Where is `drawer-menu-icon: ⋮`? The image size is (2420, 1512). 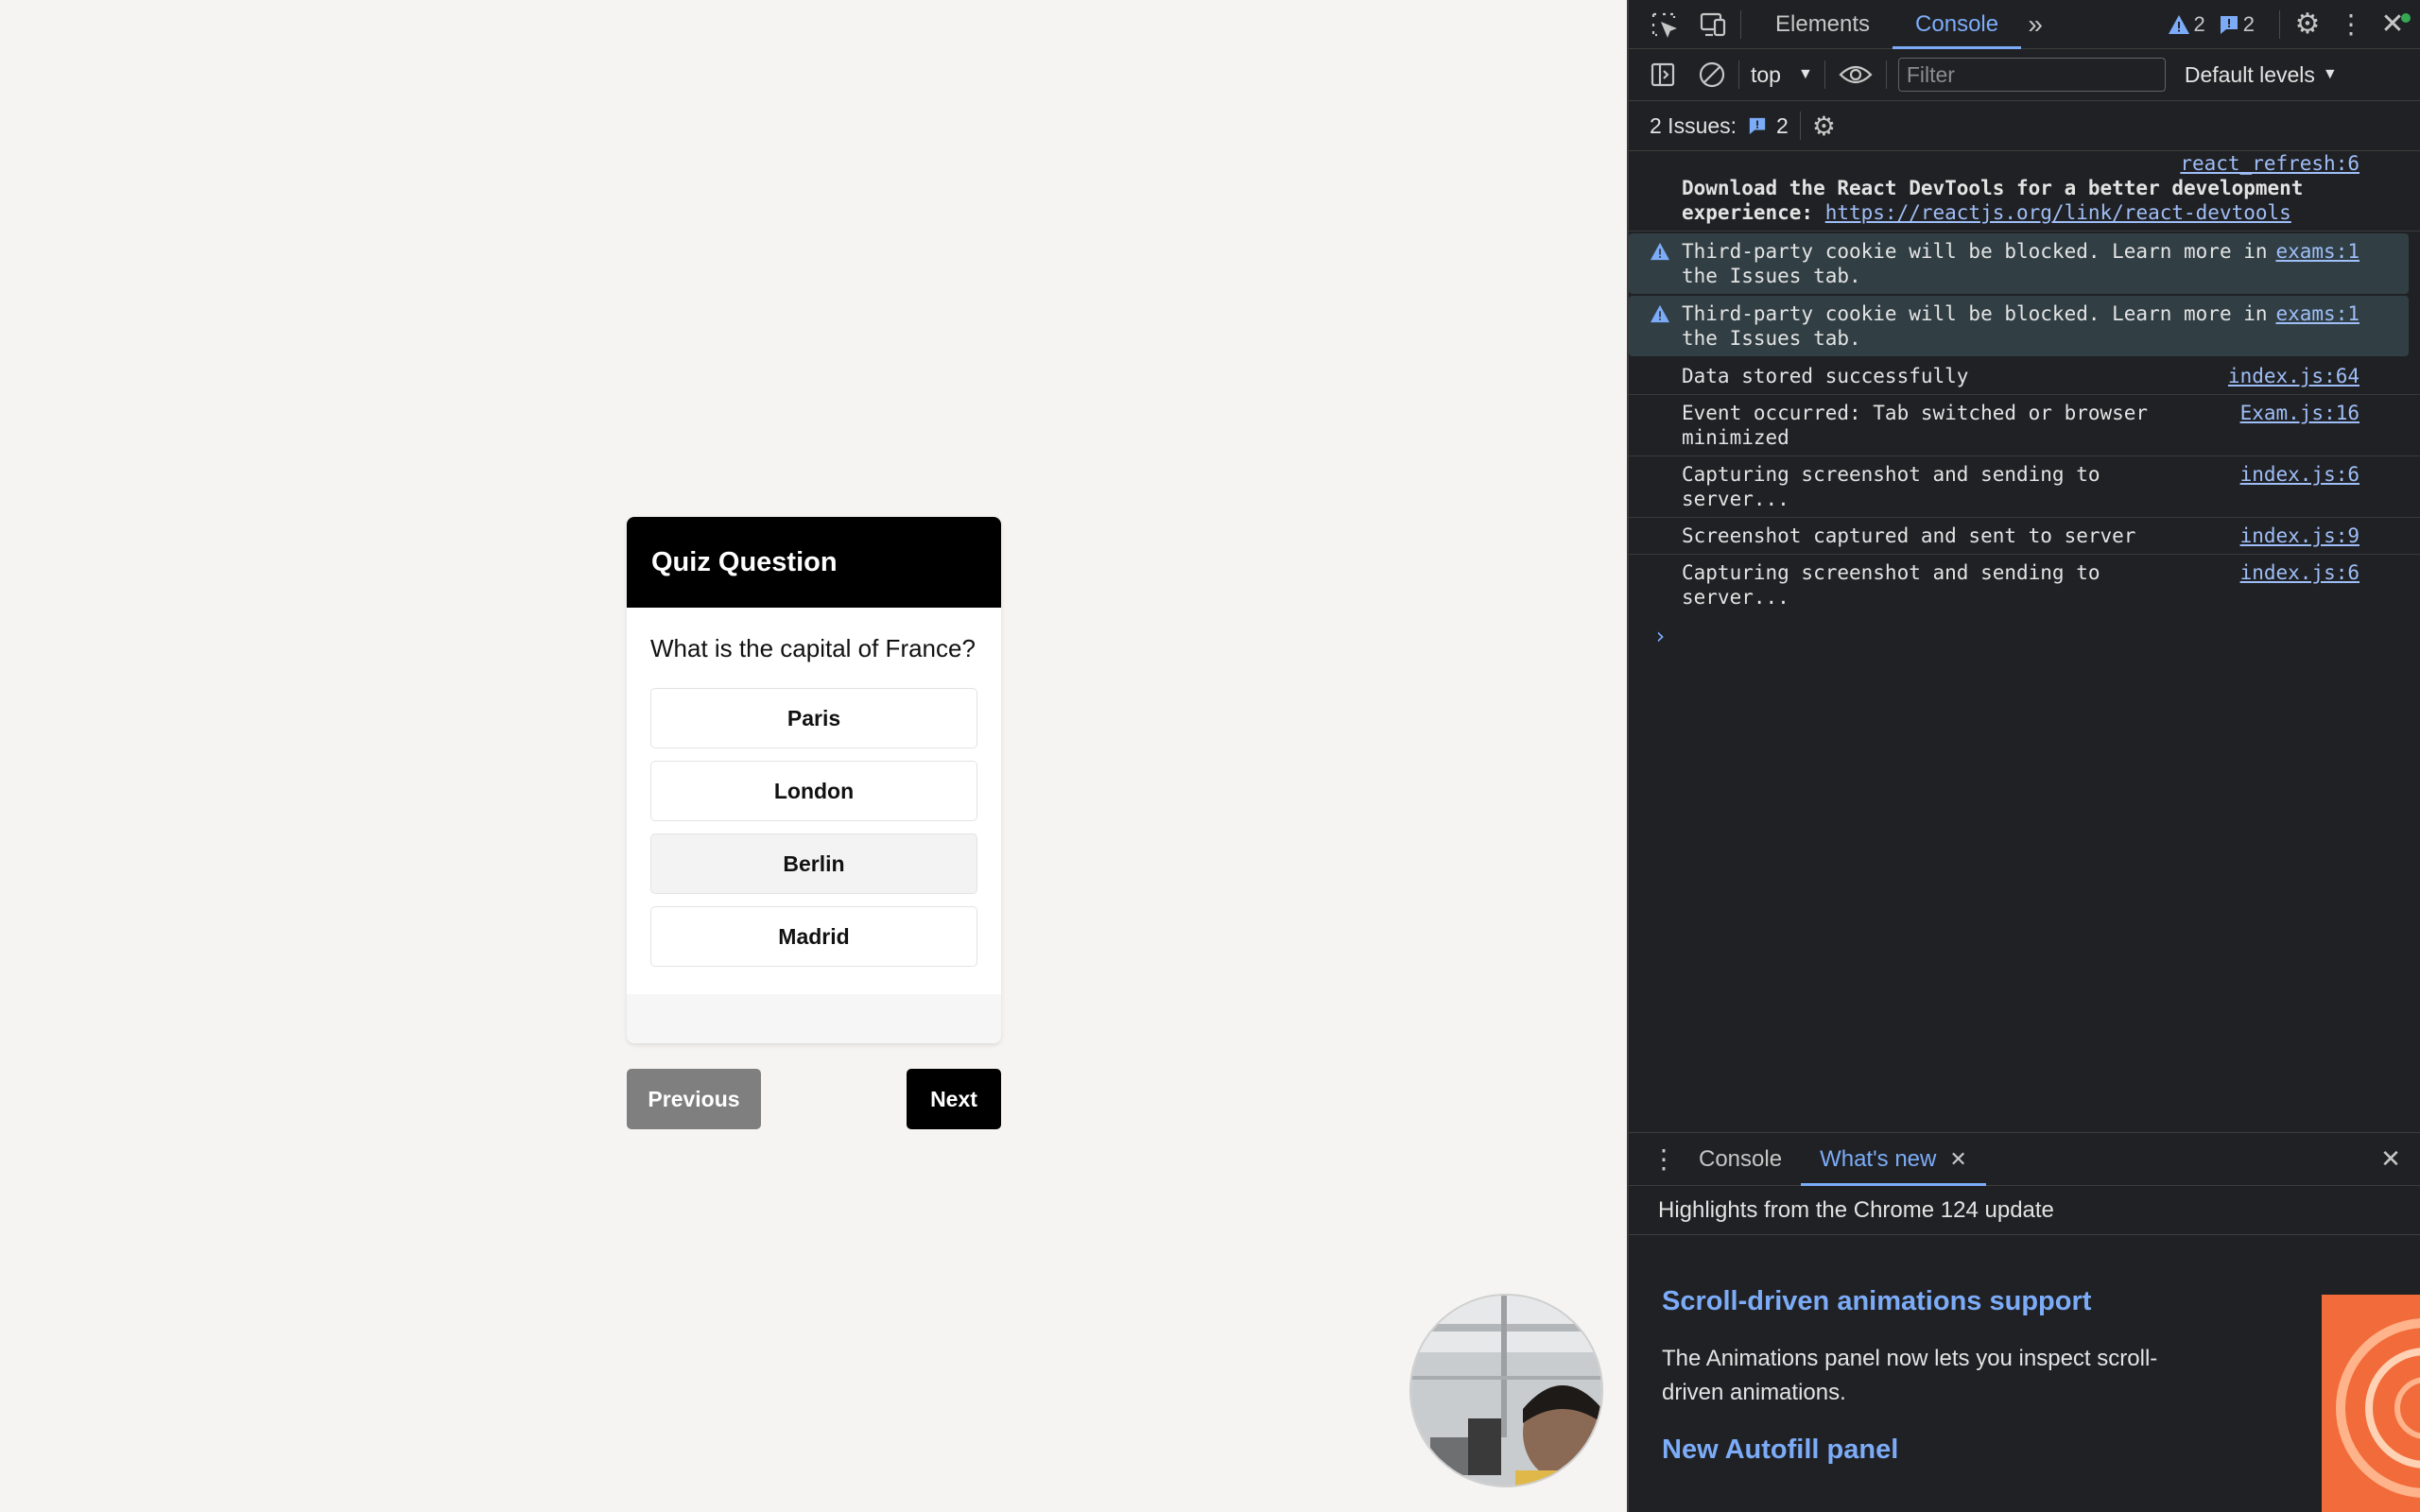
drawer-menu-icon: ⋮ is located at coordinates (1664, 1159).